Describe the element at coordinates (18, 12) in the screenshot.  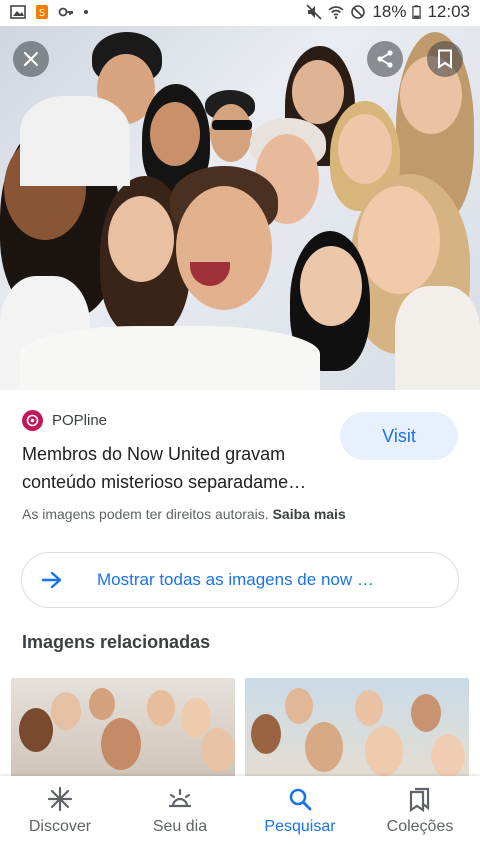
I see `gallery-icon` at that location.